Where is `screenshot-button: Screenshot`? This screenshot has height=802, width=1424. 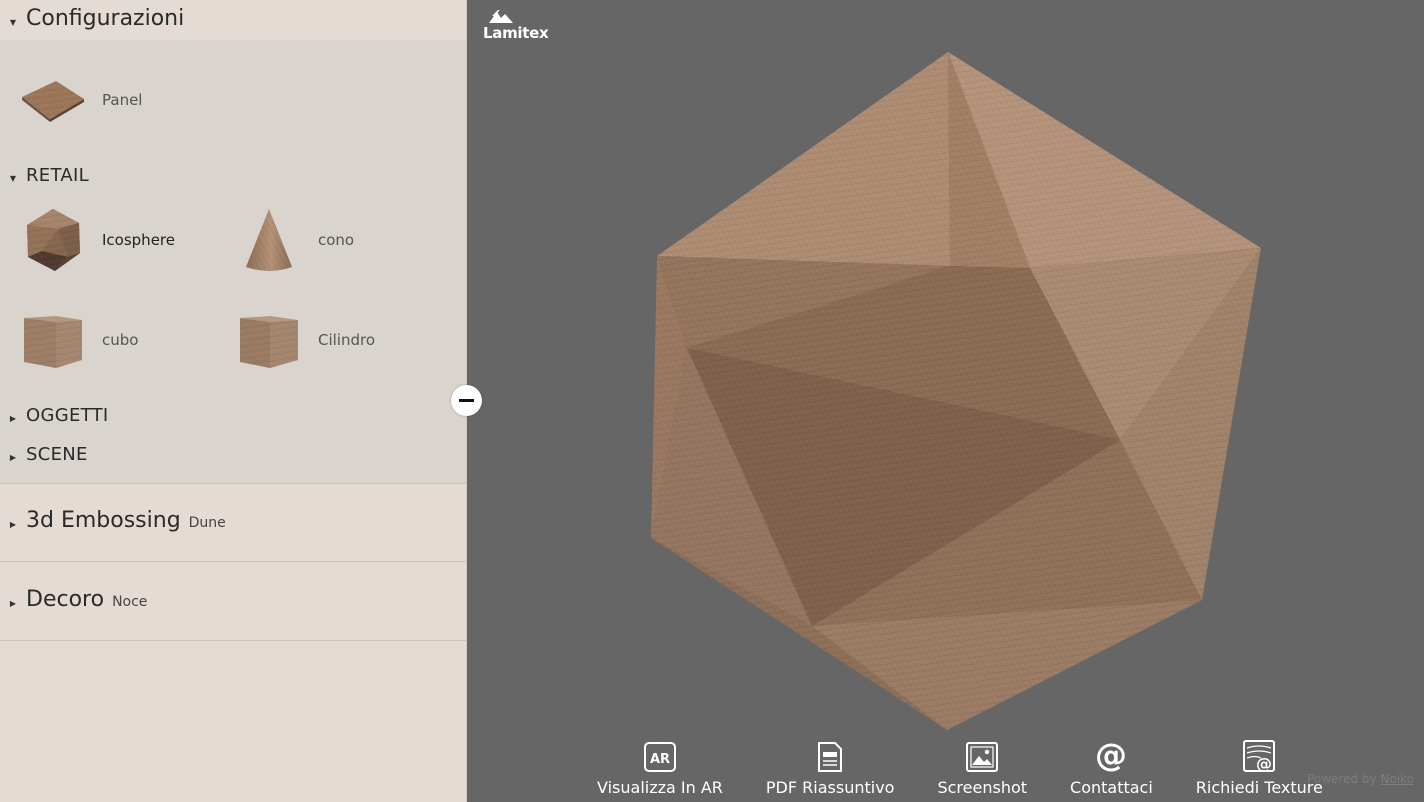
screenshot-button: Screenshot is located at coordinates (982, 767).